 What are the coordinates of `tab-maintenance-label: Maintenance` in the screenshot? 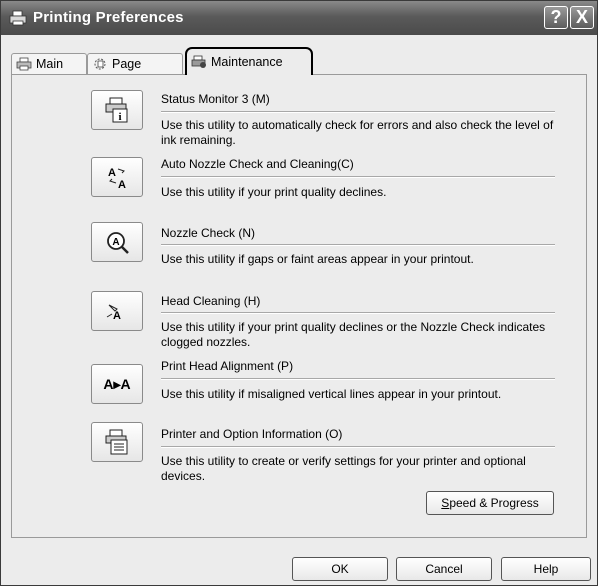 It's located at (247, 62).